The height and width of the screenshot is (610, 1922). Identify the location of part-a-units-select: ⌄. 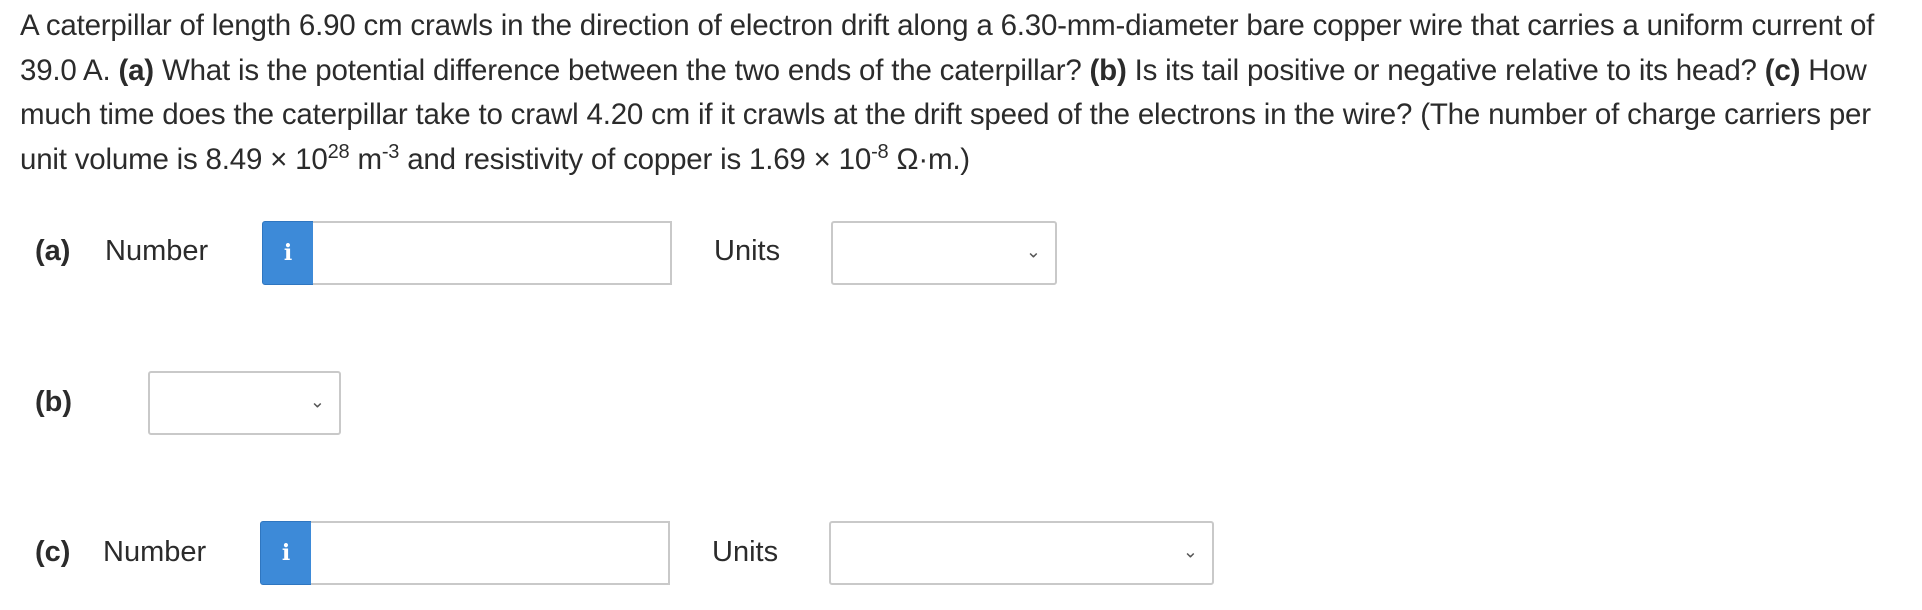
(944, 253).